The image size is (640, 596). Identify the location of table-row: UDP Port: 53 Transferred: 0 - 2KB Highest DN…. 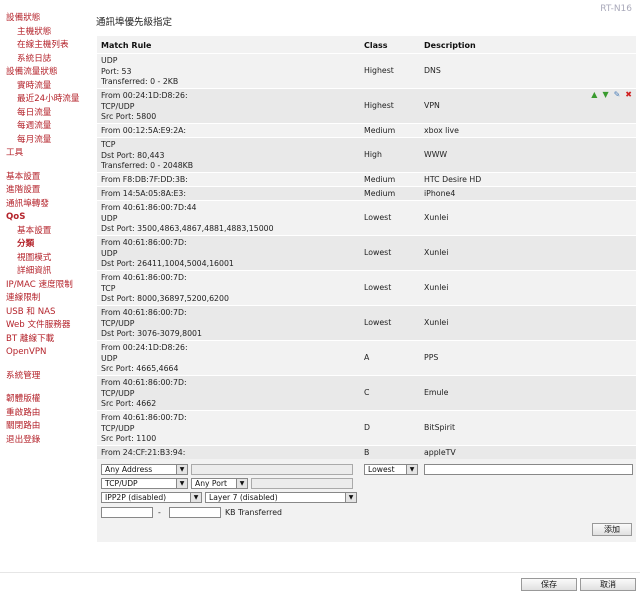
(366, 70).